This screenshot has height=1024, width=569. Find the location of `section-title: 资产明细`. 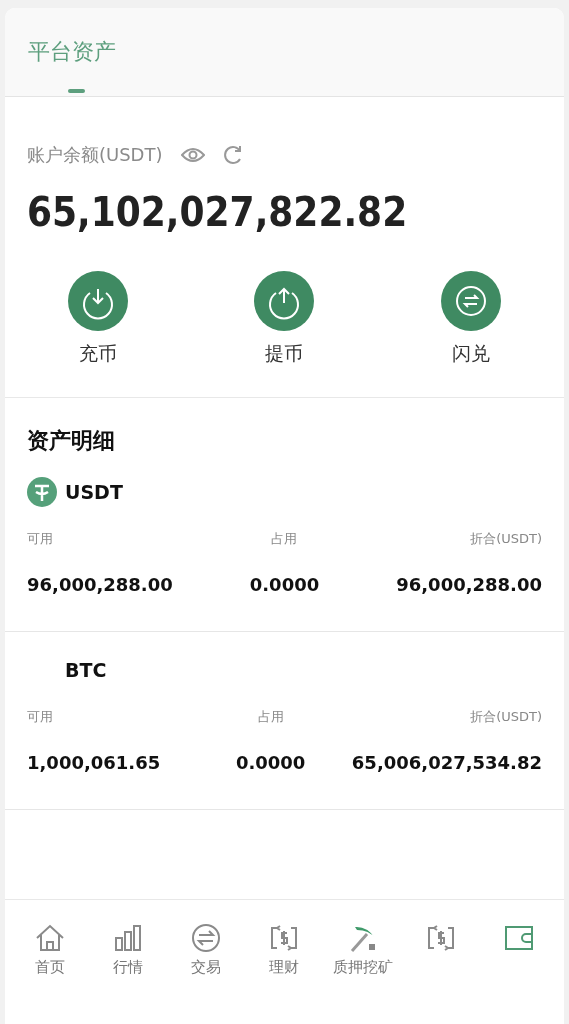

section-title: 资产明细 is located at coordinates (71, 441).